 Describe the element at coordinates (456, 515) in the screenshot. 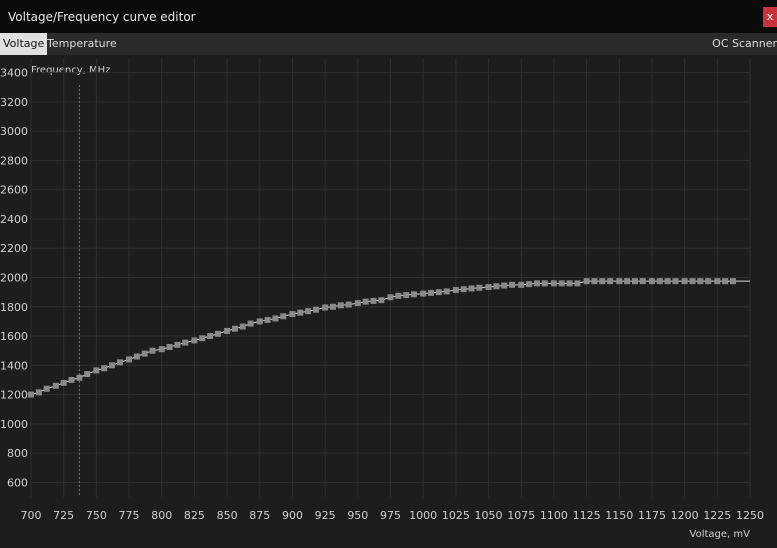

I see `x-tick-label: 1025` at that location.